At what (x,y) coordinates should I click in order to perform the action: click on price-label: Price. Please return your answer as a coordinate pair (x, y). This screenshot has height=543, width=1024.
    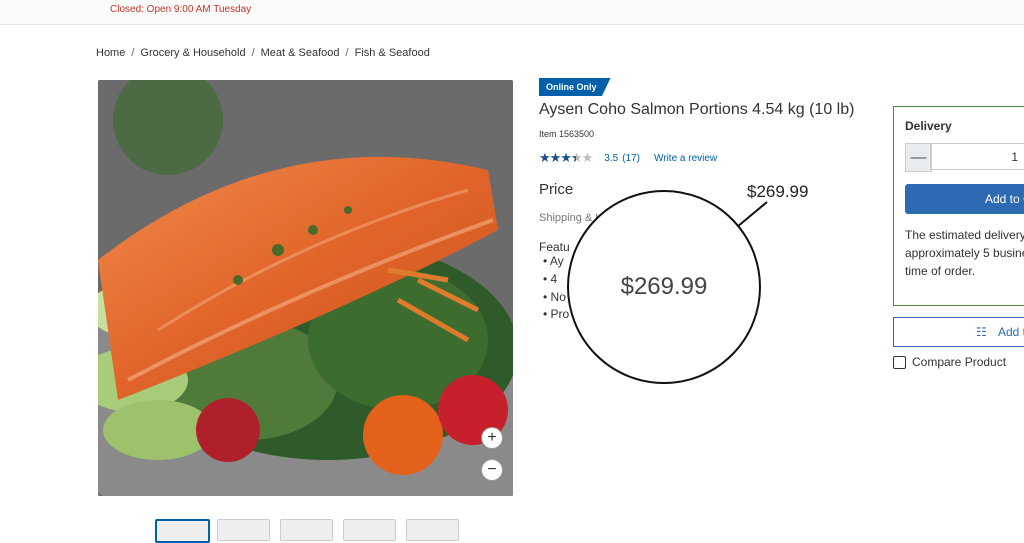
    Looking at the image, I should click on (556, 189).